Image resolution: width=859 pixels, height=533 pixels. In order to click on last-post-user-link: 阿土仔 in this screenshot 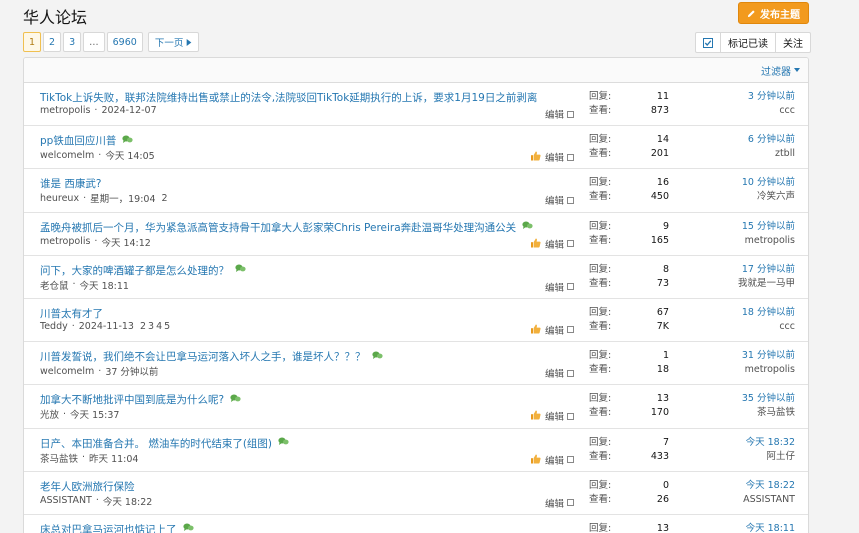, I will do `click(780, 456)`.